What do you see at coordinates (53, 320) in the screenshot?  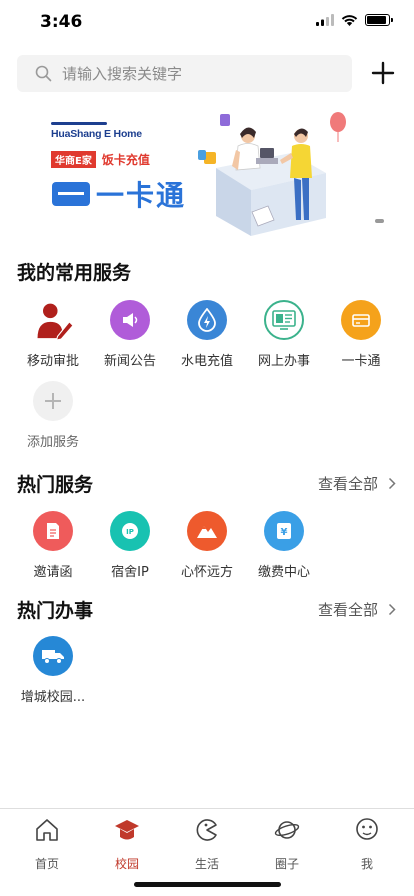 I see `user-edit-icon` at bounding box center [53, 320].